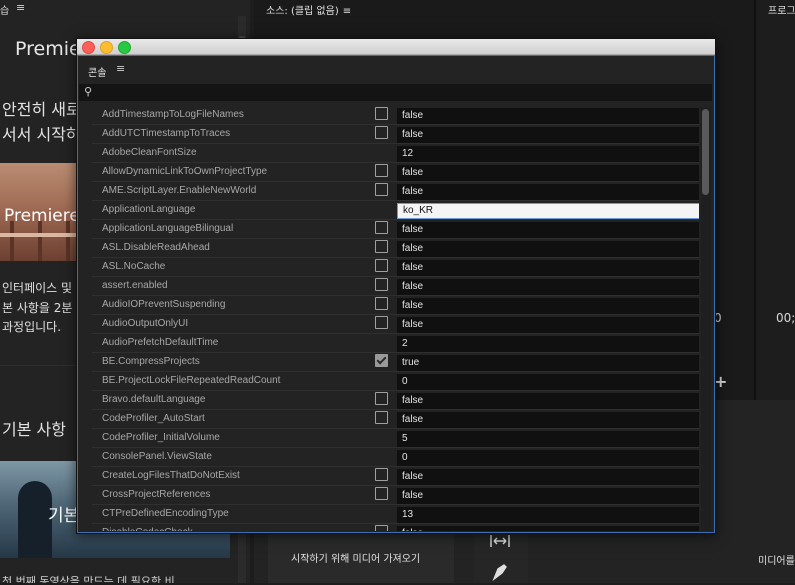 Image resolution: width=795 pixels, height=585 pixels. What do you see at coordinates (149, 152) in the screenshot?
I see `flag-name: AdobeCleanFontSize` at bounding box center [149, 152].